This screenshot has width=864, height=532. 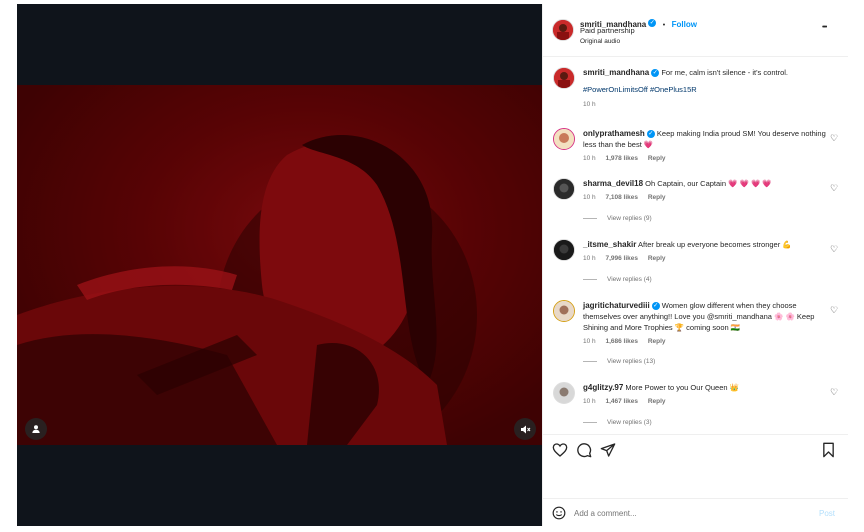 What do you see at coordinates (609, 244) in the screenshot?
I see `comment-username: _itsme_shakir` at bounding box center [609, 244].